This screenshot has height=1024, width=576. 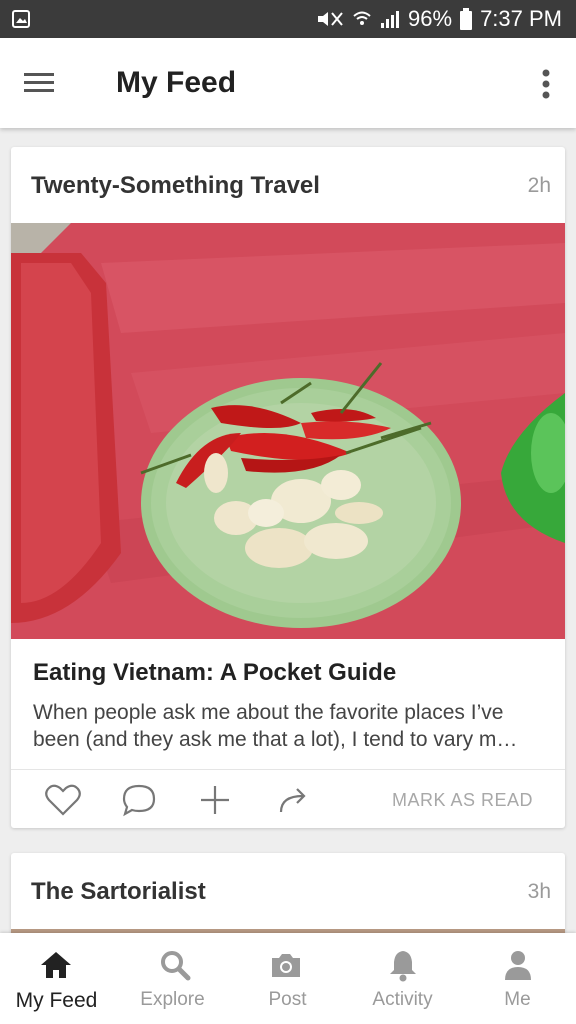 I want to click on clock: 7:37 PM, so click(x=521, y=18).